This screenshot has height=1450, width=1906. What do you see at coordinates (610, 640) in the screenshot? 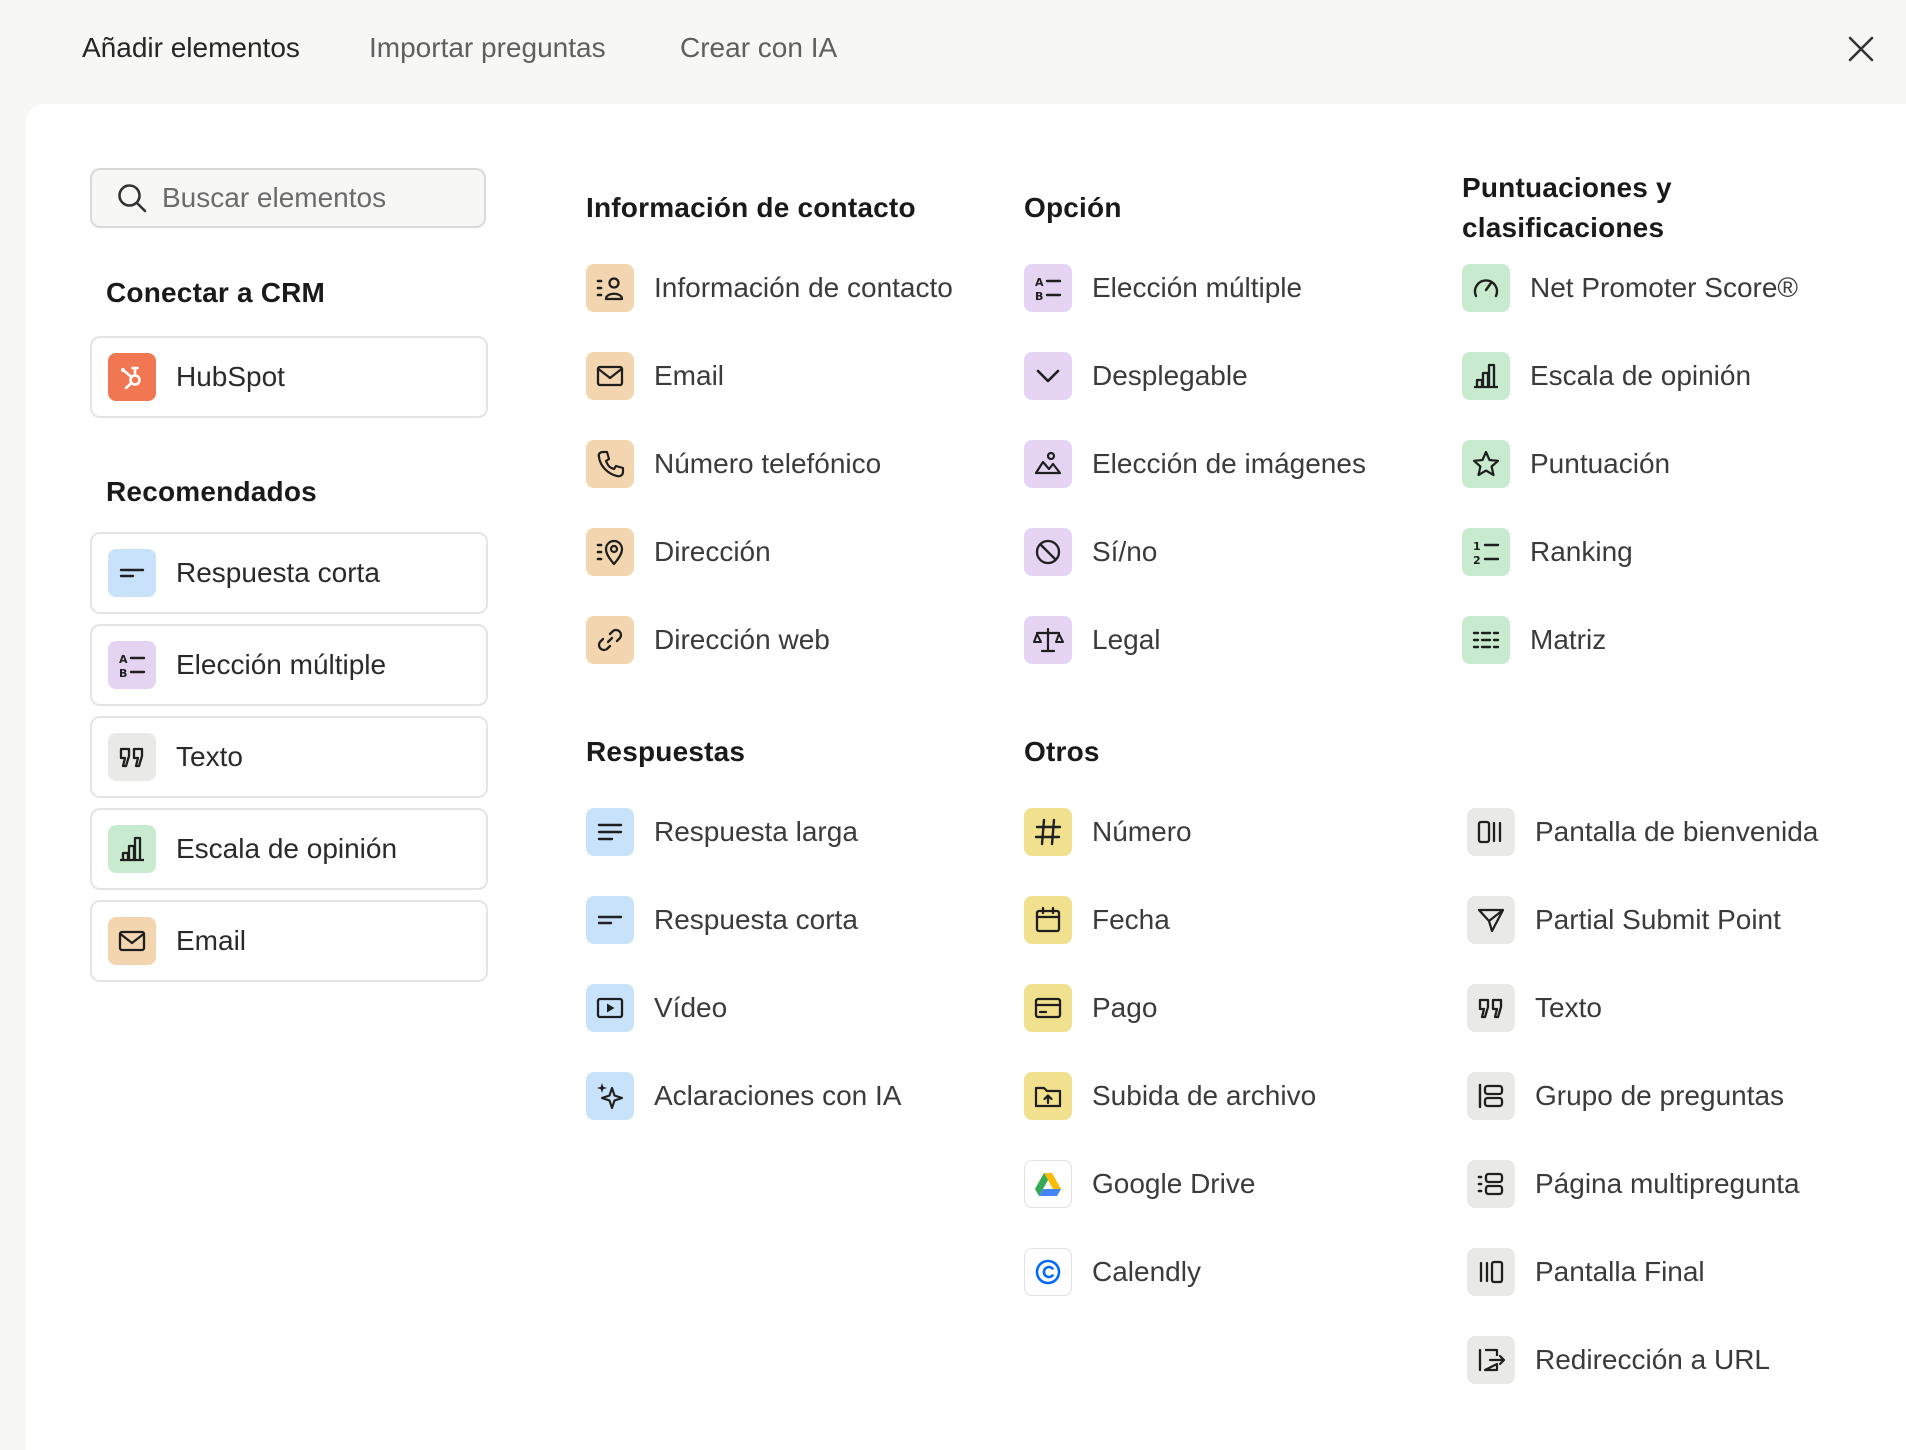
I see `link-icon` at bounding box center [610, 640].